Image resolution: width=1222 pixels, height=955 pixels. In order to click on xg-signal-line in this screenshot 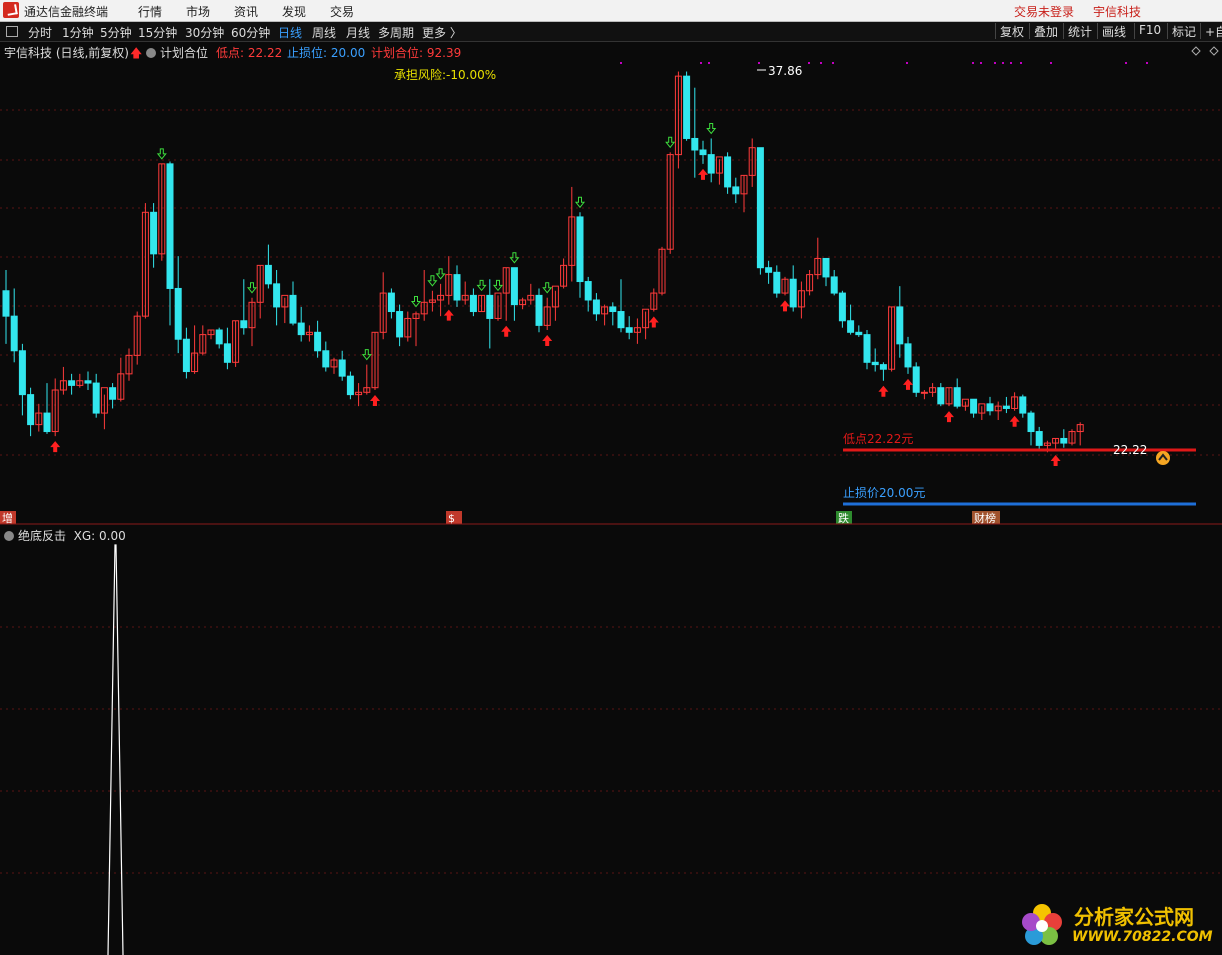, I will do `click(115, 749)`.